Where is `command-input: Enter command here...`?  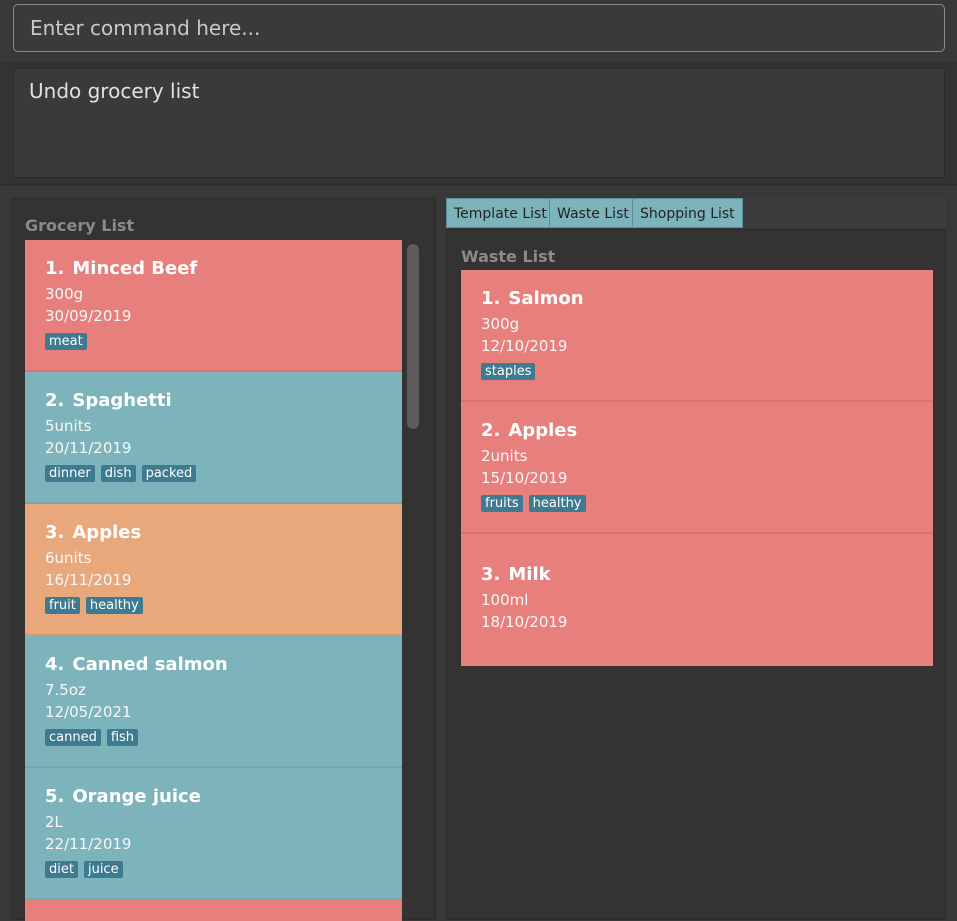
command-input: Enter command here... is located at coordinates (479, 28).